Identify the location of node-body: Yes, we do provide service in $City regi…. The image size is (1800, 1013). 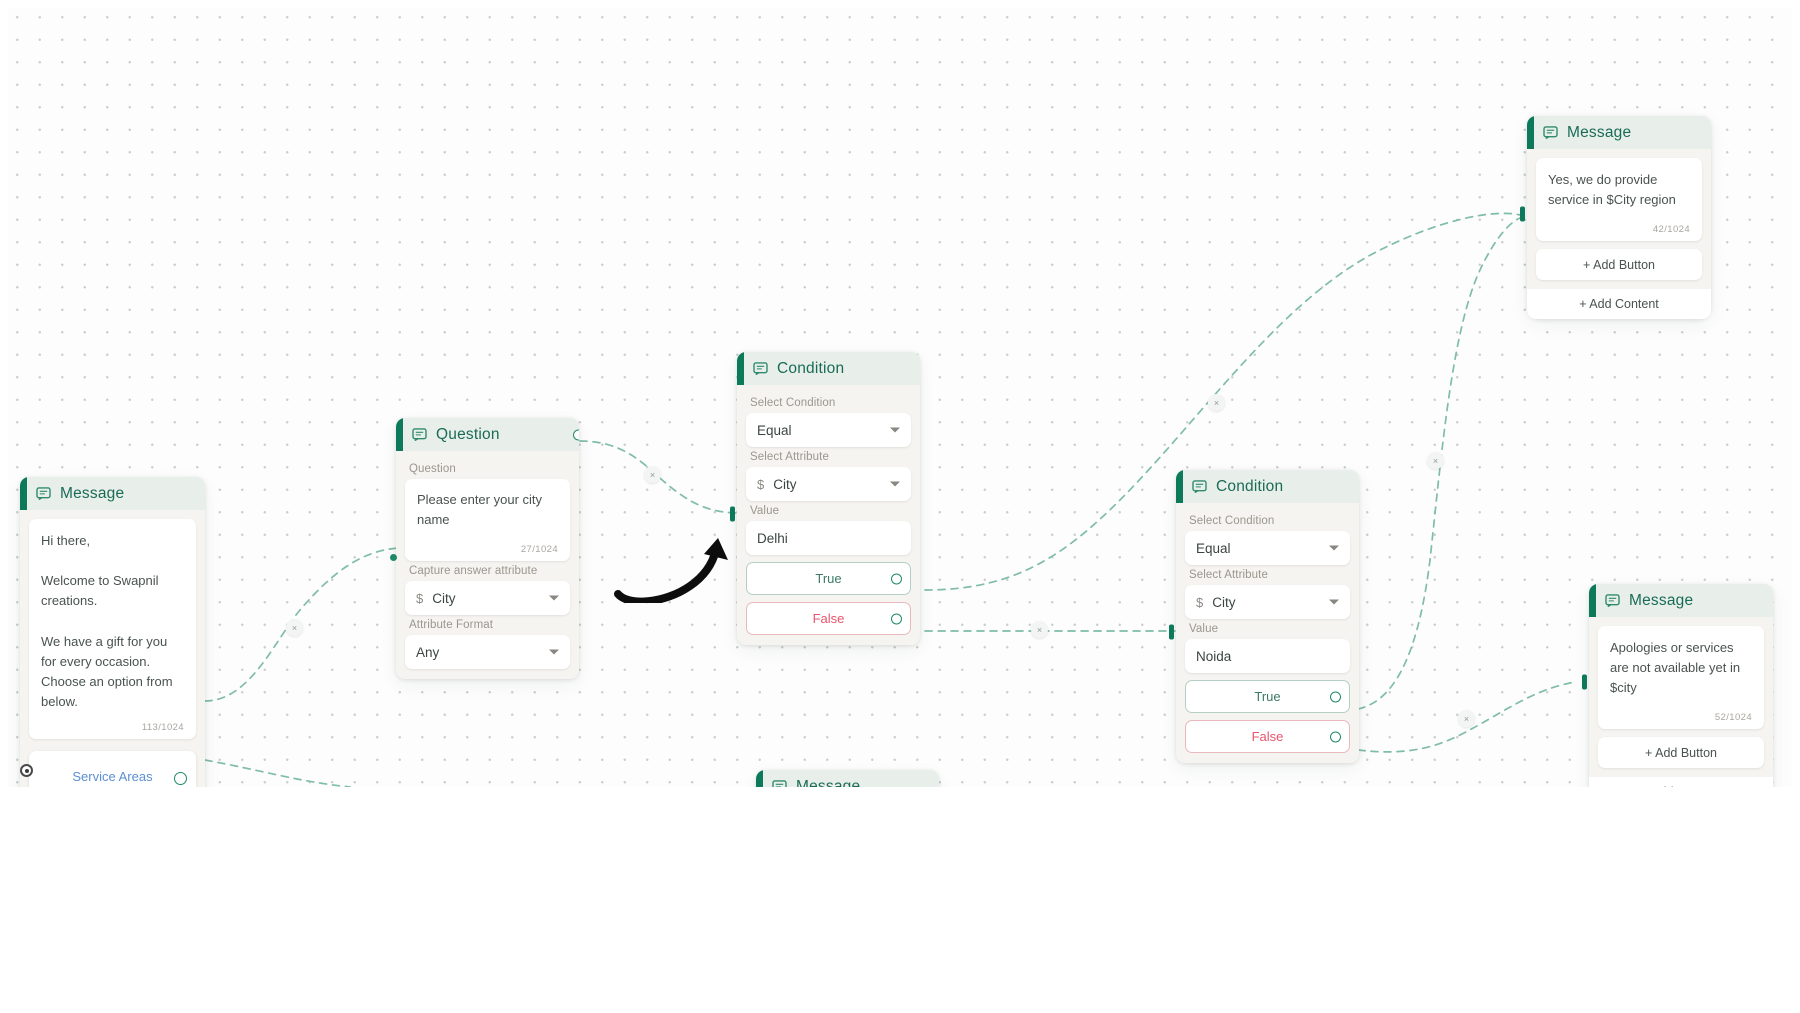
(1619, 219).